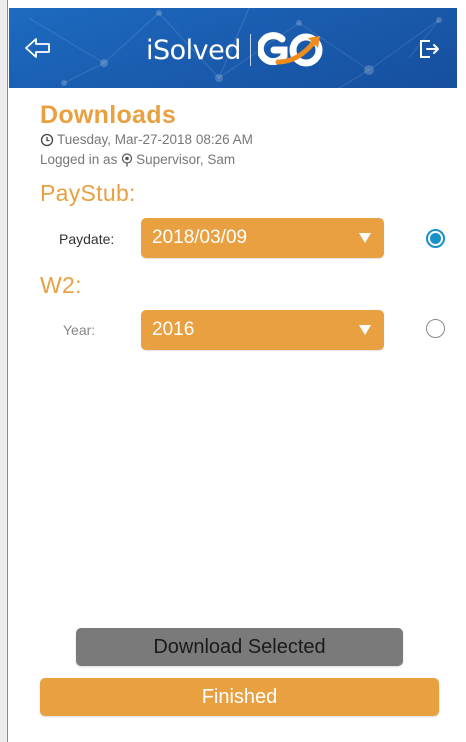  I want to click on paystub-section-title: PayStub:, so click(88, 193).